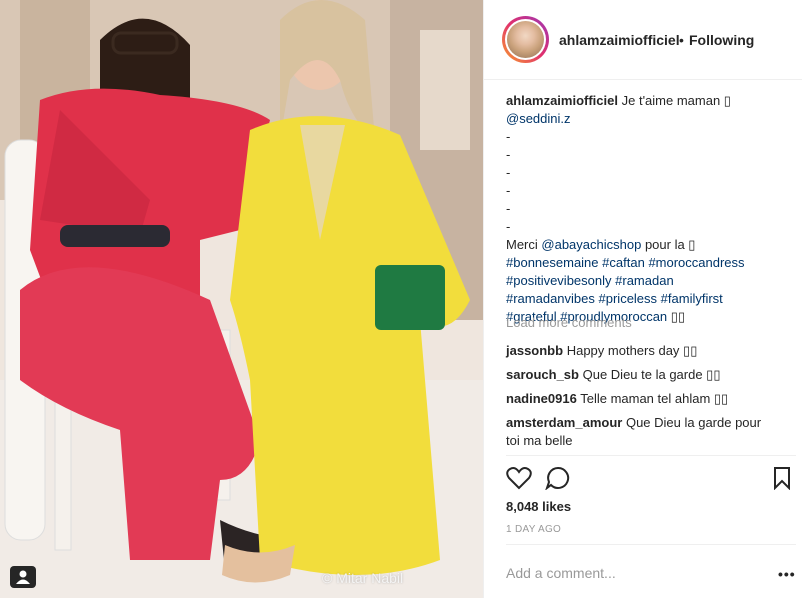  Describe the element at coordinates (644, 280) in the screenshot. I see `hashtag-link: #ramadan` at that location.